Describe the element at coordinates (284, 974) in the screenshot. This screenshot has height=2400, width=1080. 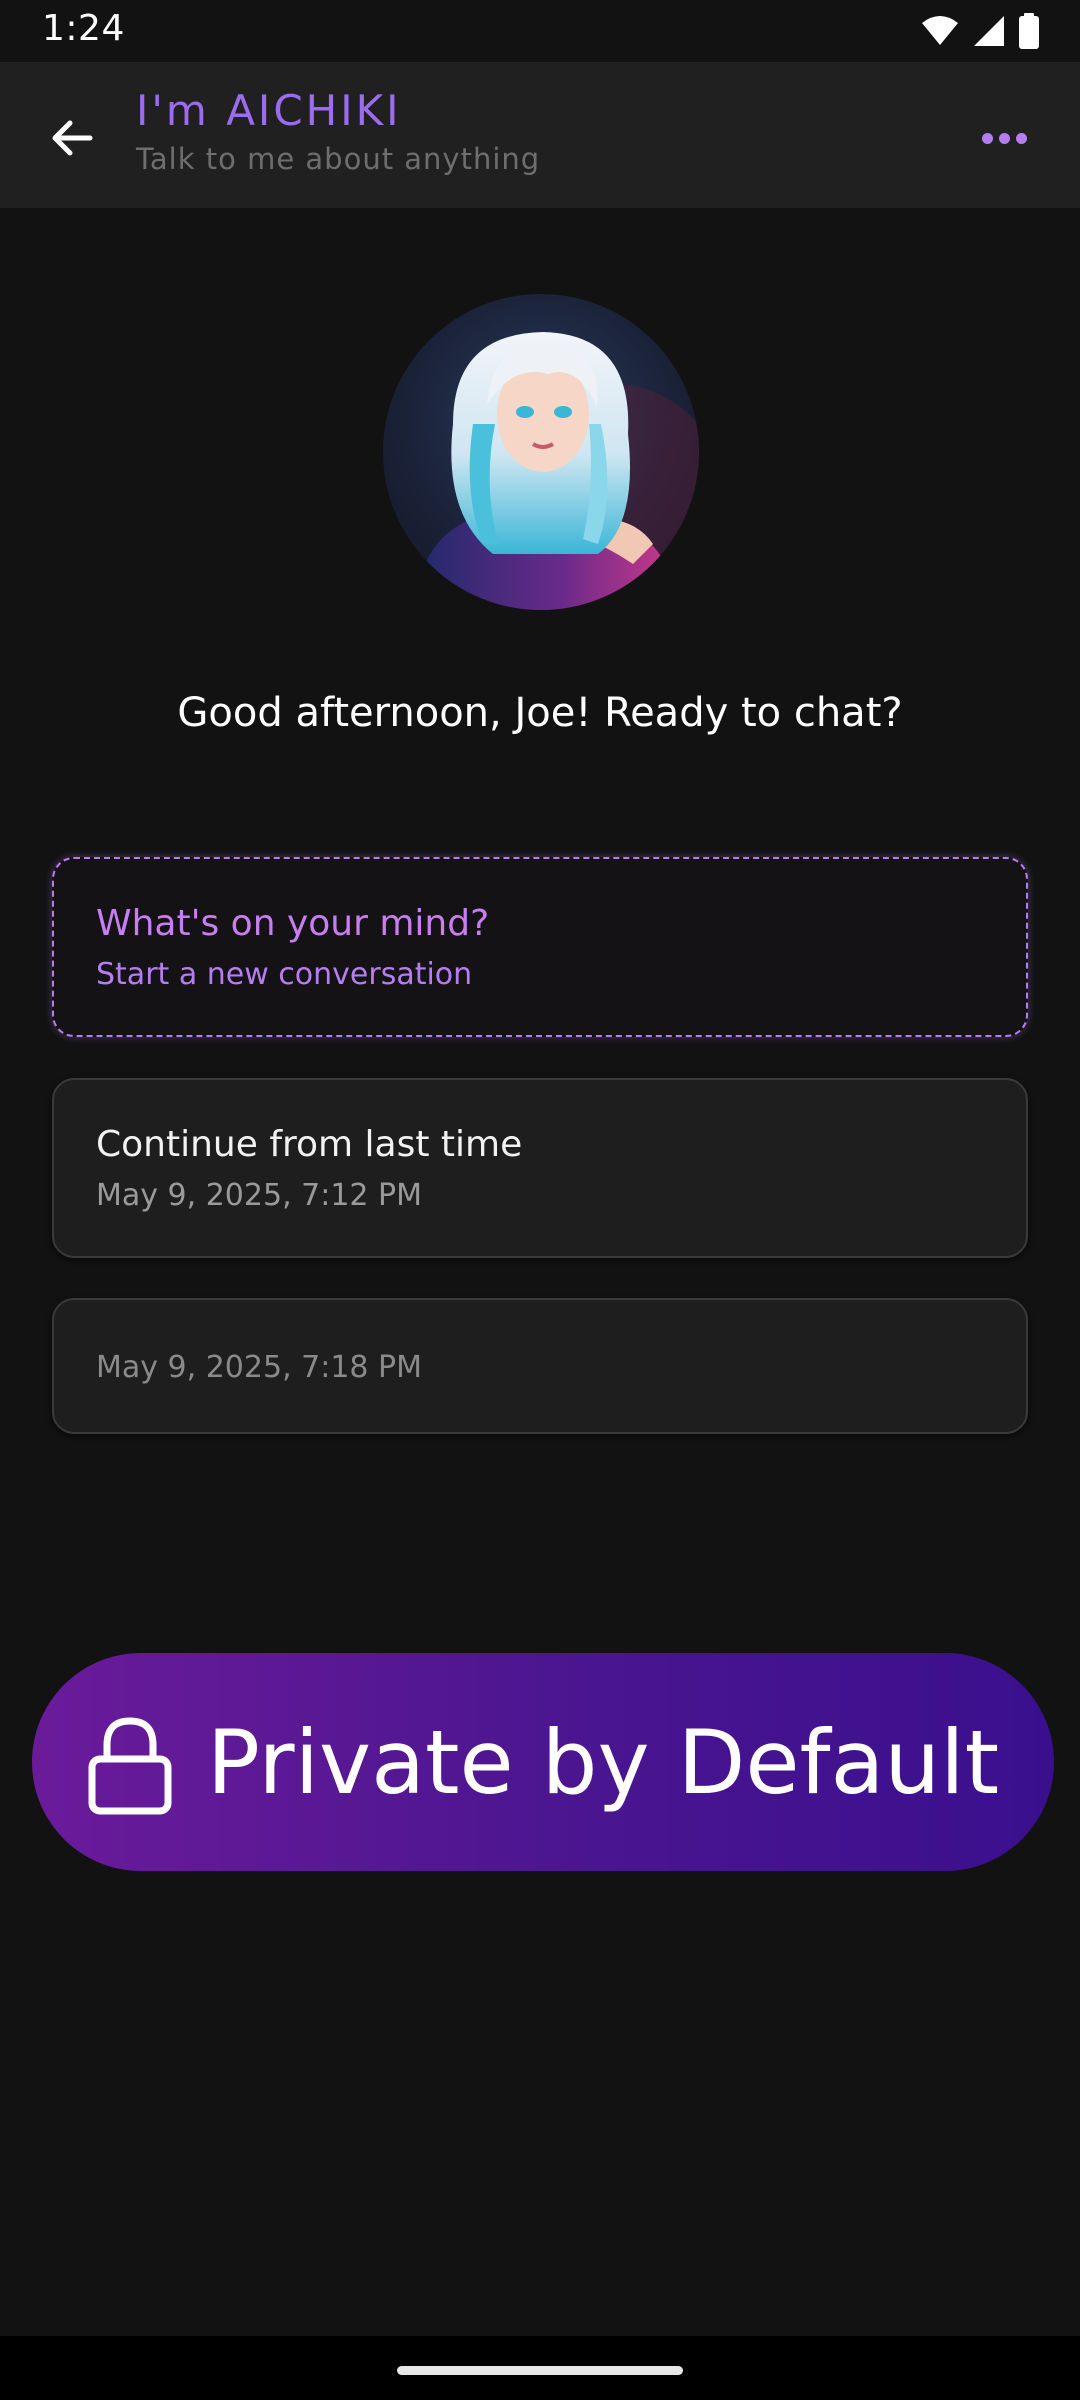
I see `new-conversation-subtitle: Start a new conversation` at that location.